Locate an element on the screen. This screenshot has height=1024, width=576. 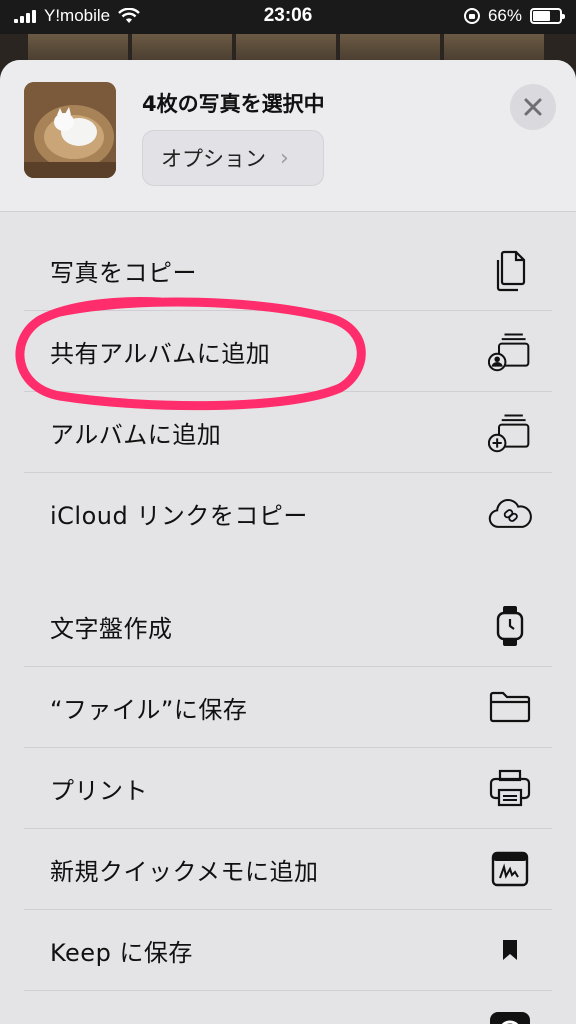
action-add-to-quick-note: 新規クイックメモに追加 is located at coordinates (288, 869).